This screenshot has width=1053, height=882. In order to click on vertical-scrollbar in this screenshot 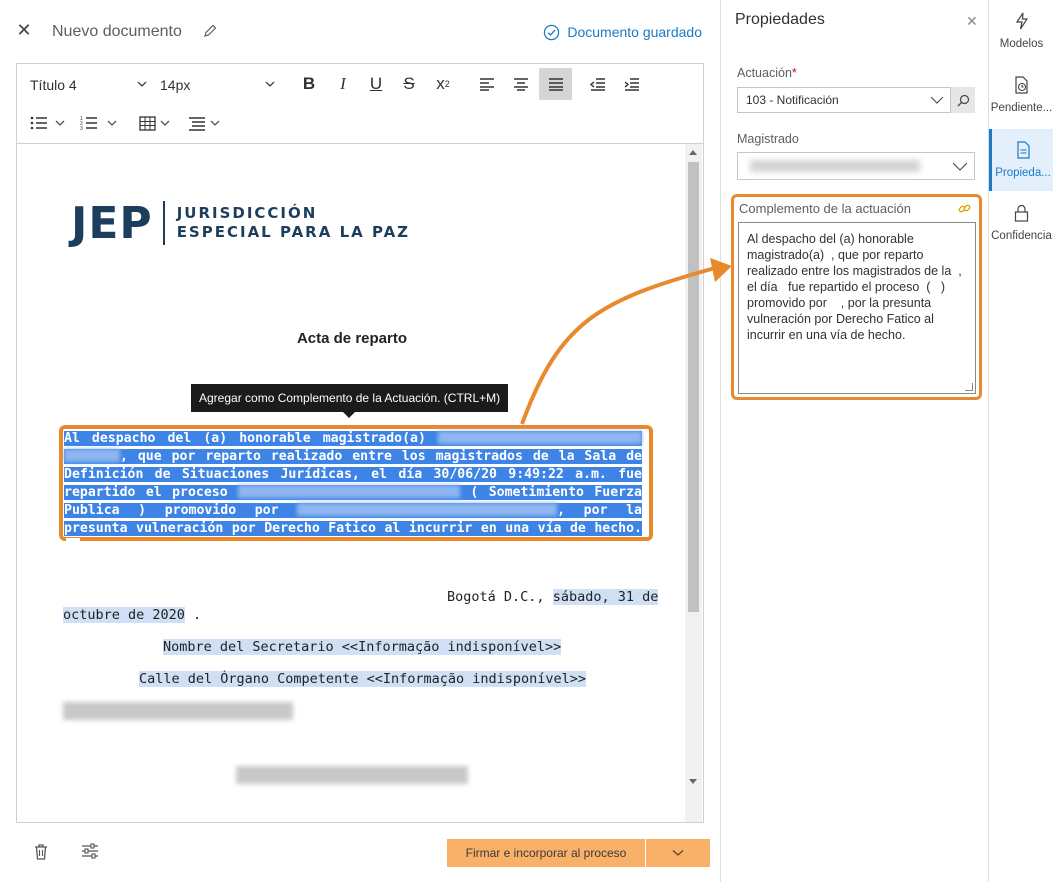, I will do `click(693, 483)`.